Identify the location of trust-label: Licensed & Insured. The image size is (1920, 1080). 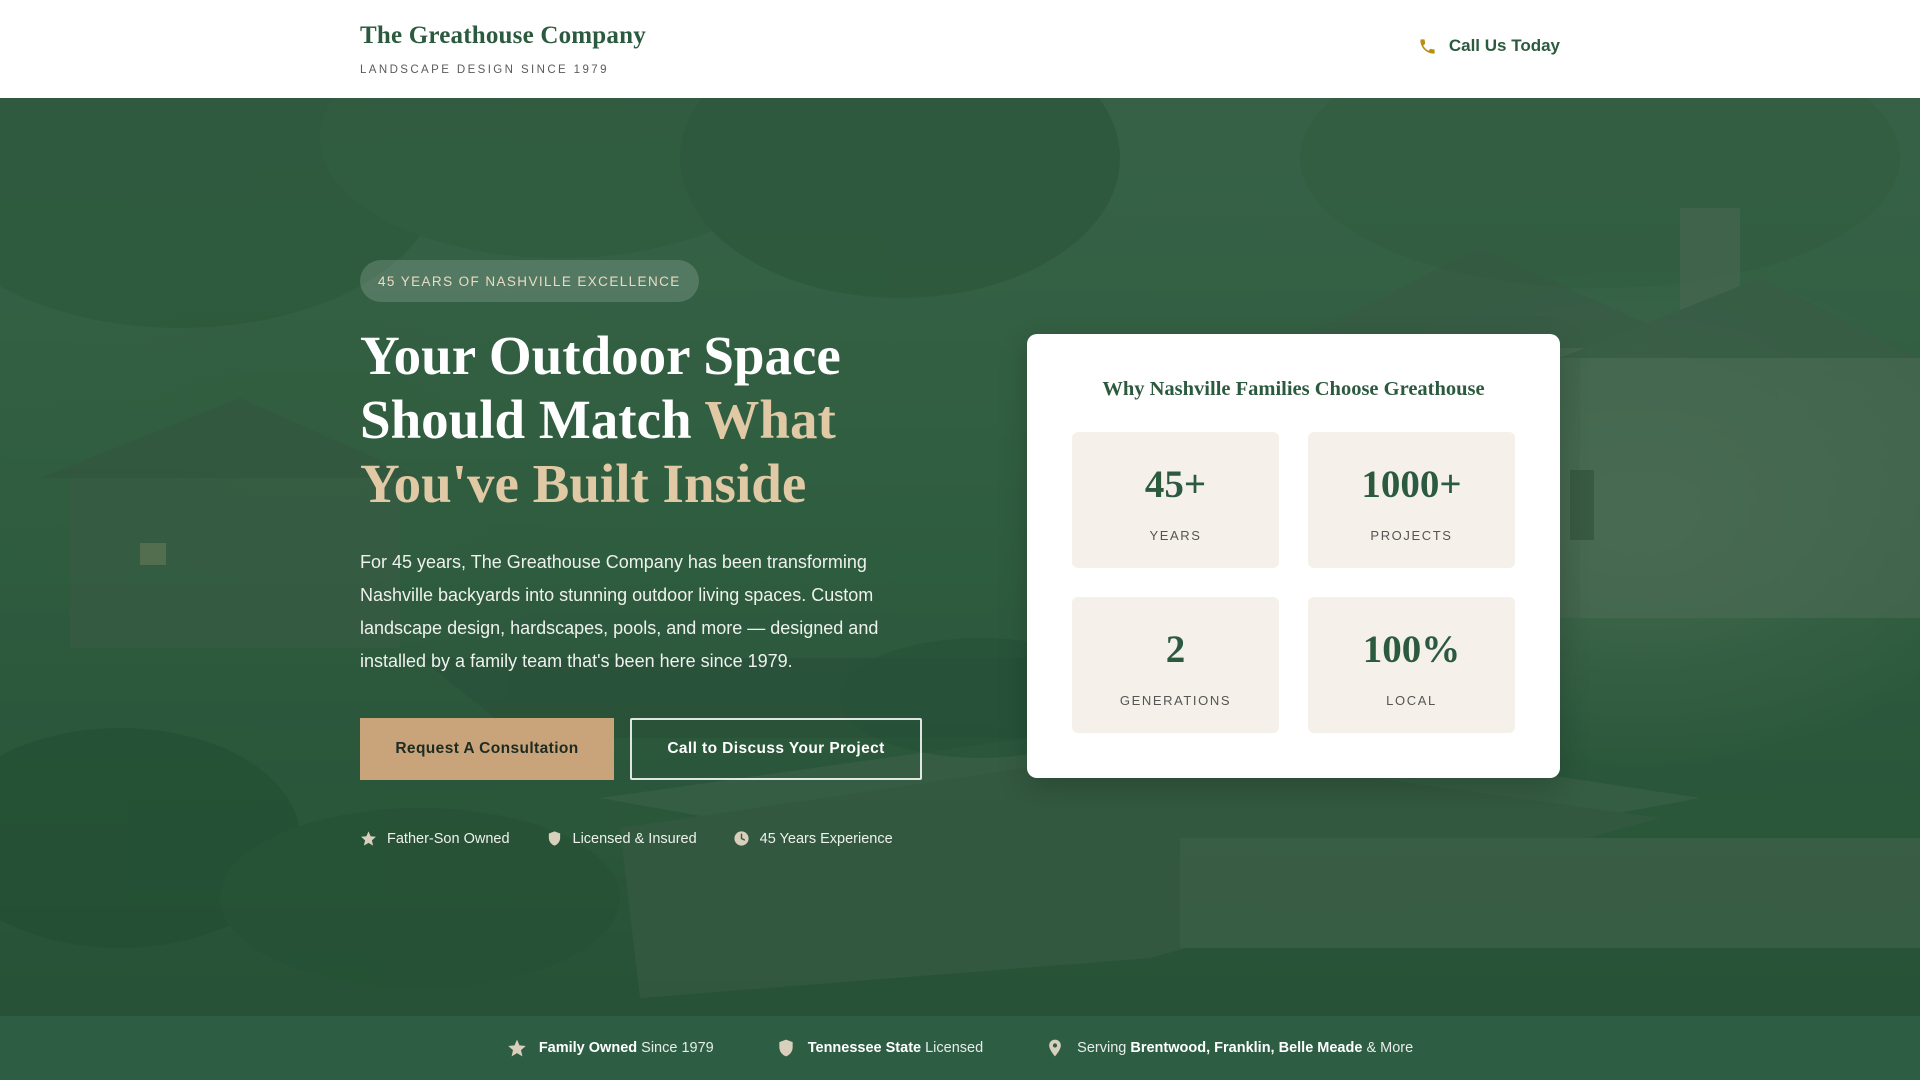
(634, 838).